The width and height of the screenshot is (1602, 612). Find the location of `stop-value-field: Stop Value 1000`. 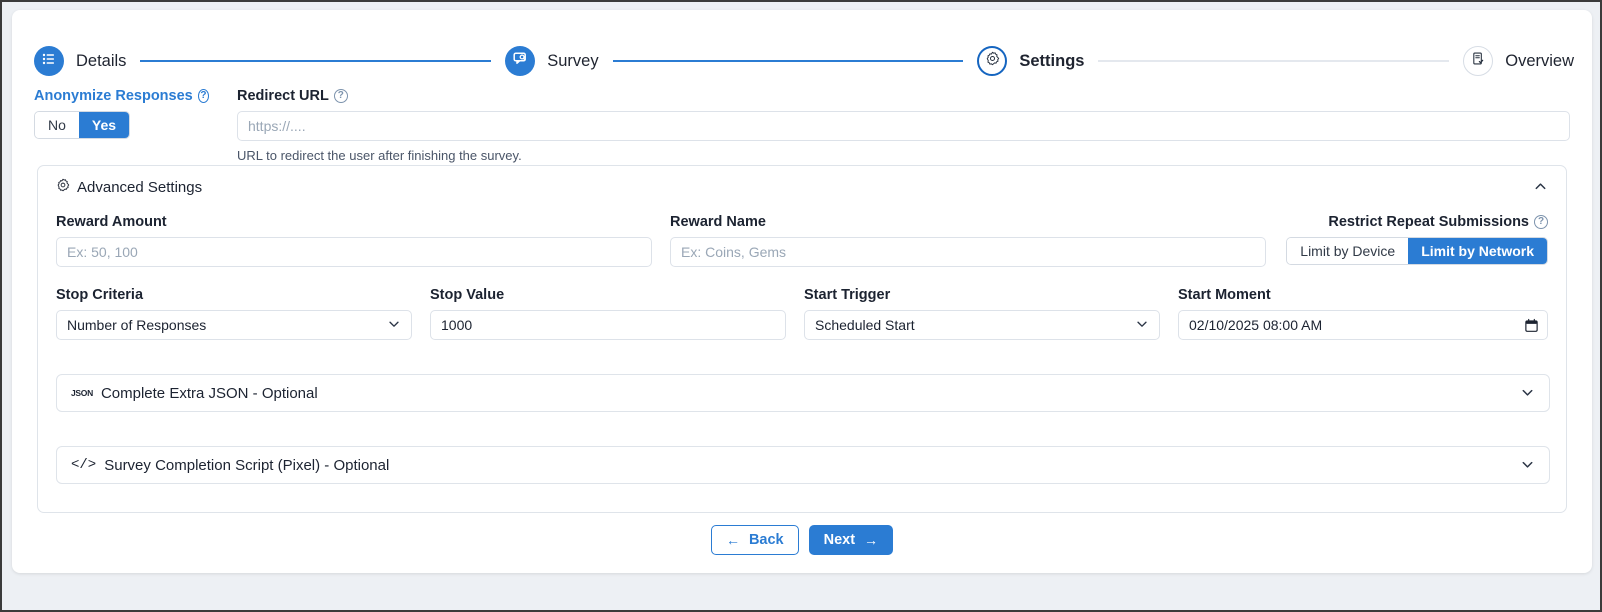

stop-value-field: Stop Value 1000 is located at coordinates (608, 313).